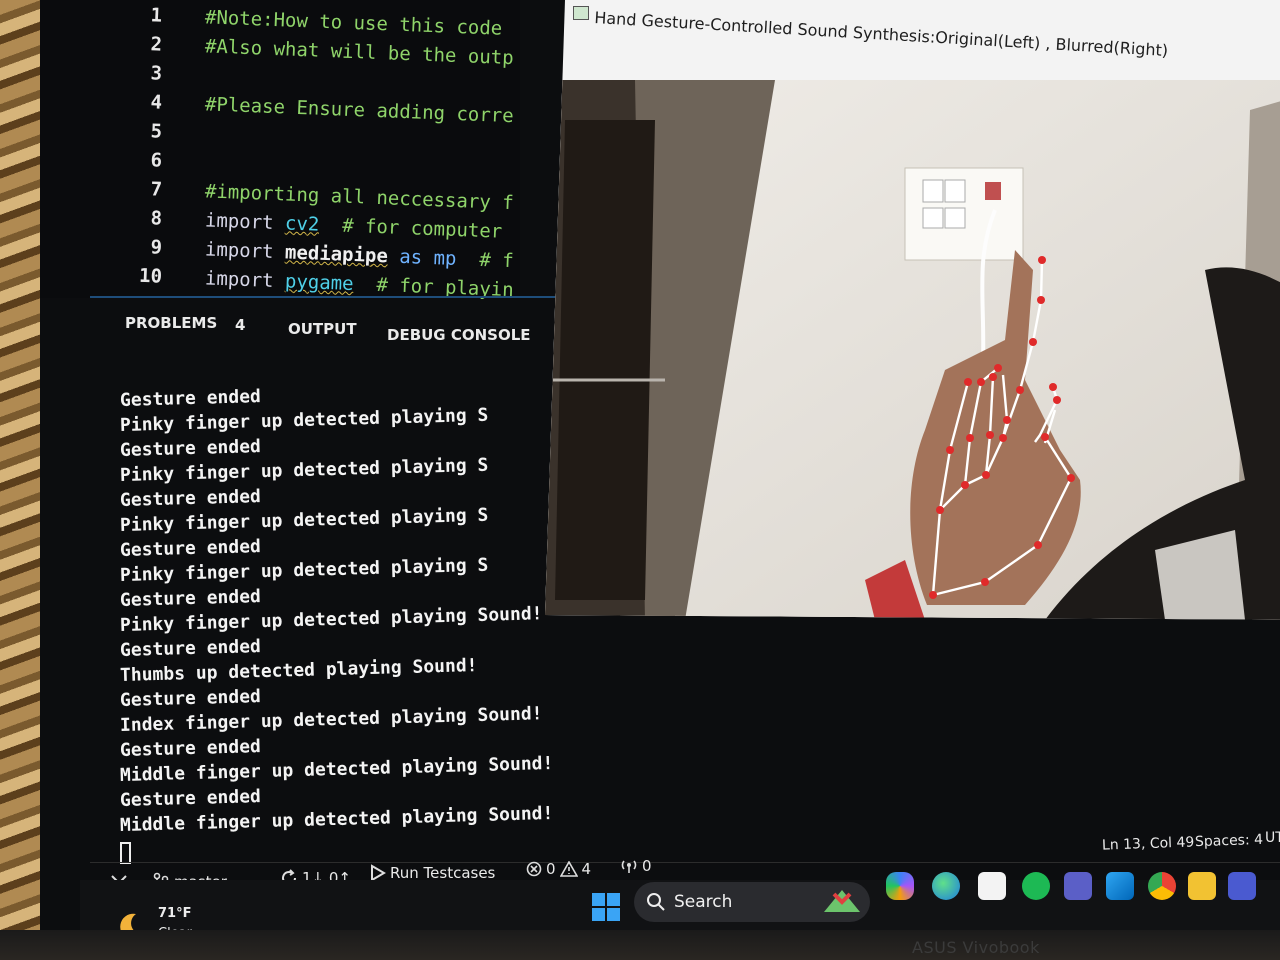  What do you see at coordinates (647, 866) in the screenshot?
I see `ports-count: 0` at bounding box center [647, 866].